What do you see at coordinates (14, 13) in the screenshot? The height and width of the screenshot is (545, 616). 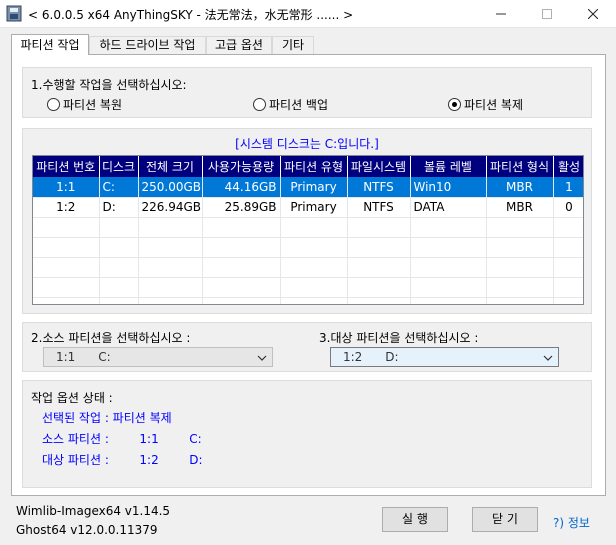 I see `app-icon` at bounding box center [14, 13].